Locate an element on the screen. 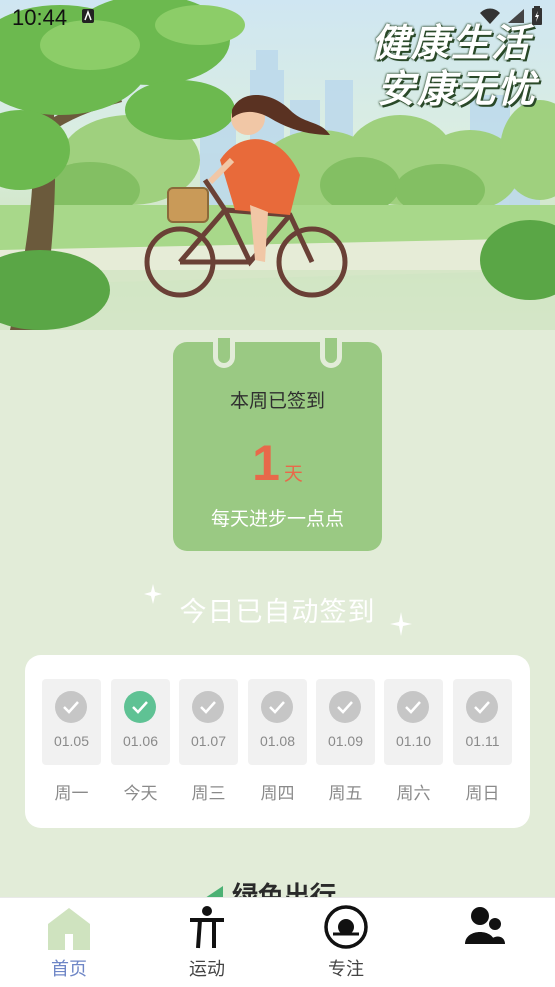 Image resolution: width=555 pixels, height=987 pixels. calendar-ring-left is located at coordinates (224, 353).